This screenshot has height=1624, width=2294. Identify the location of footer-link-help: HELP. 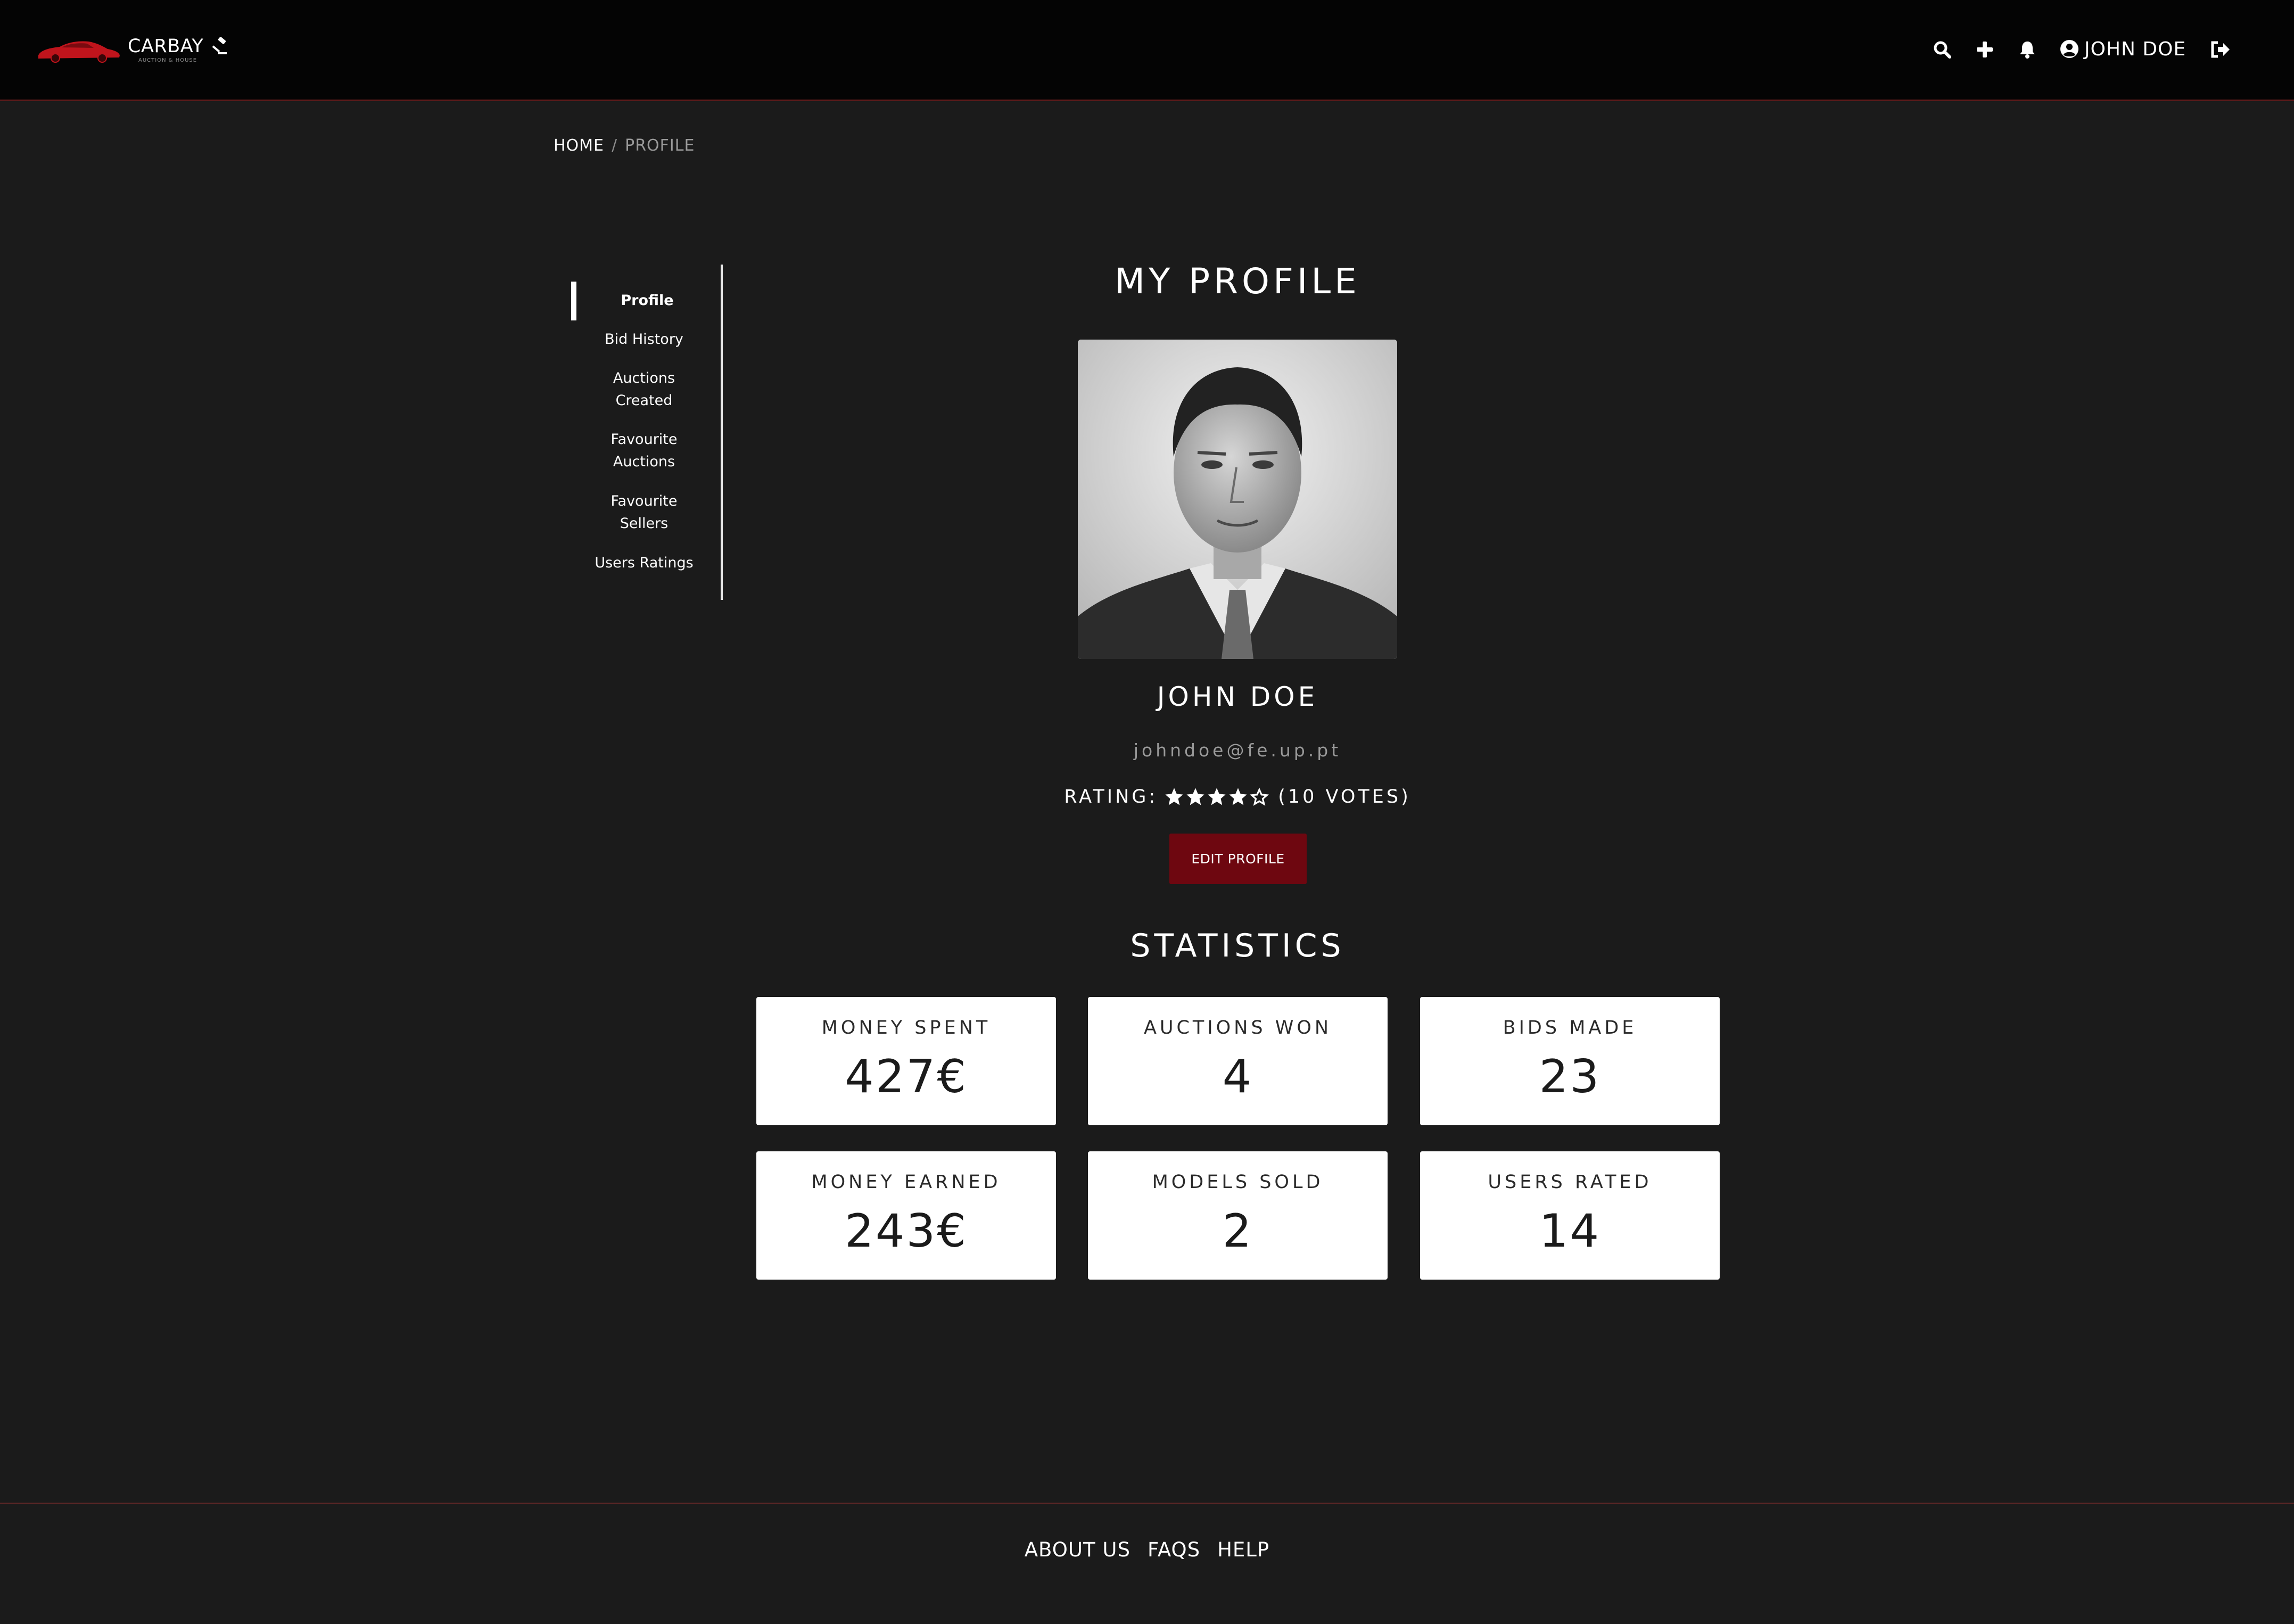
(1243, 1549).